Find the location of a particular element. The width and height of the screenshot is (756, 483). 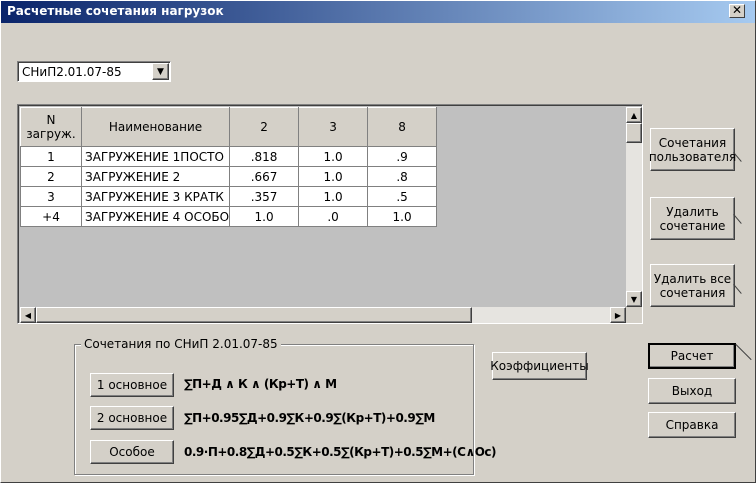

column-header: 2 is located at coordinates (264, 127).